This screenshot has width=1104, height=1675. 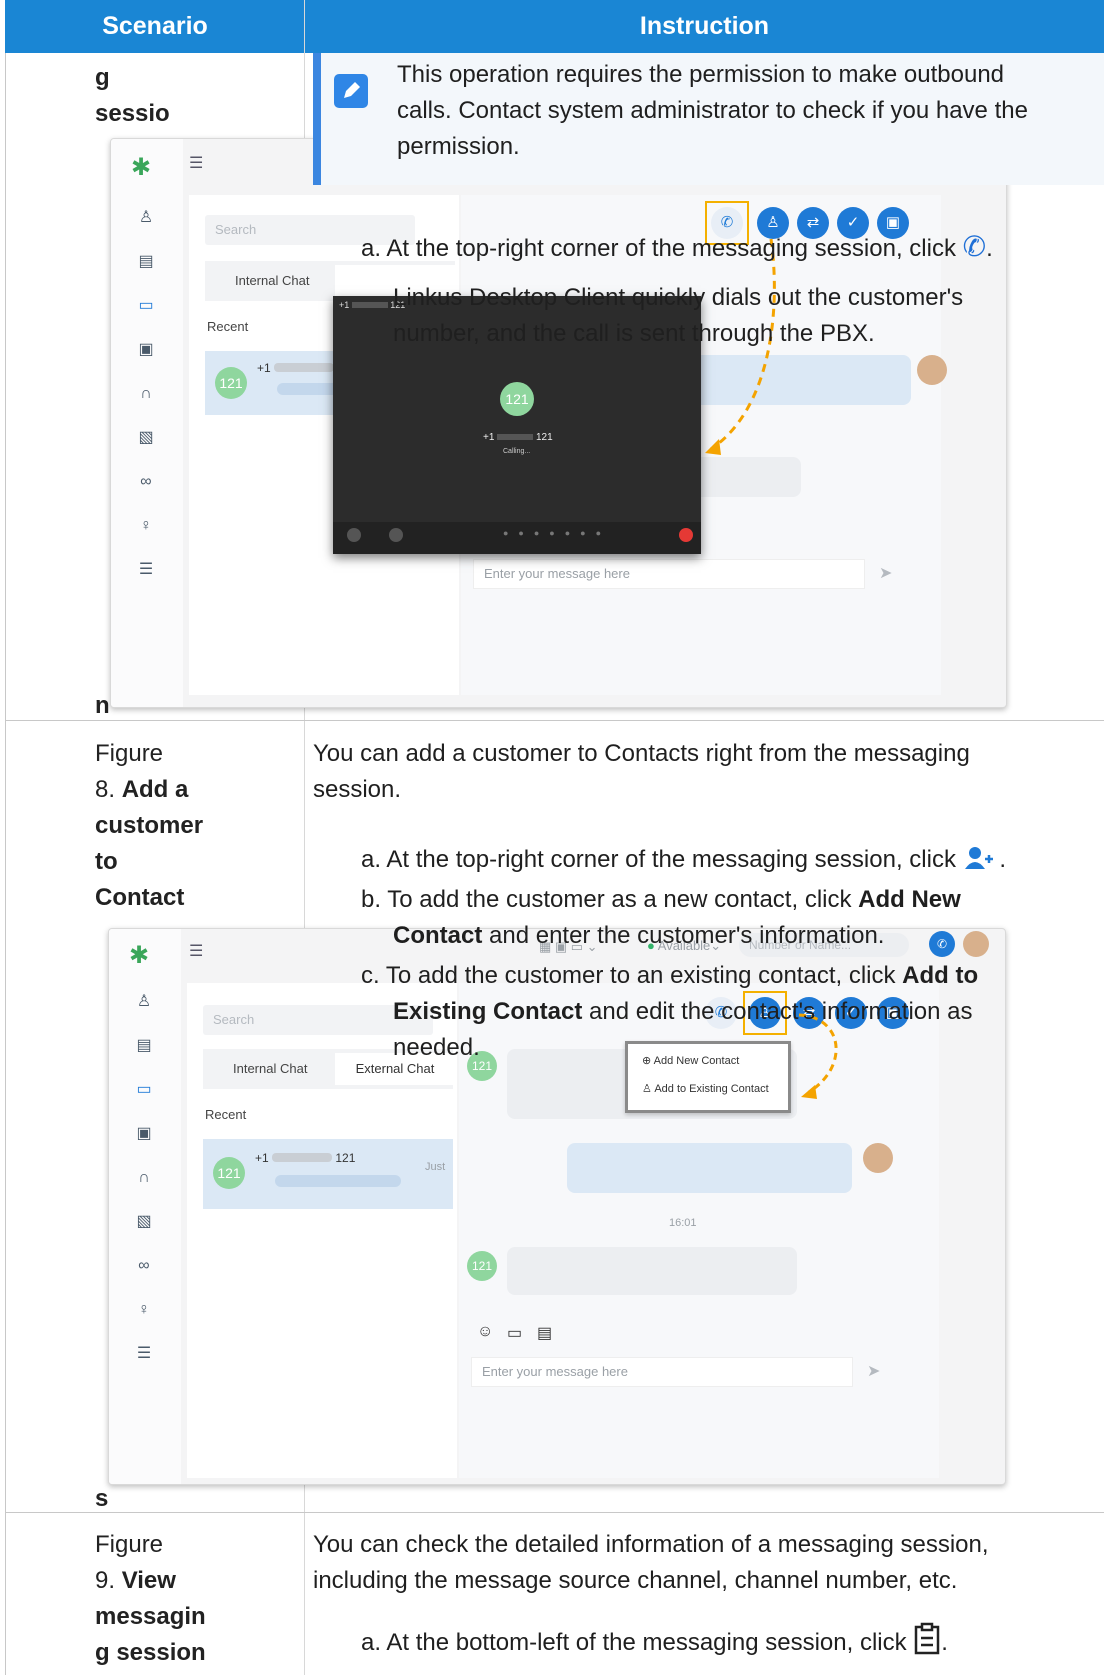 What do you see at coordinates (155, 26) in the screenshot?
I see `column-header-scenario: Scenario` at bounding box center [155, 26].